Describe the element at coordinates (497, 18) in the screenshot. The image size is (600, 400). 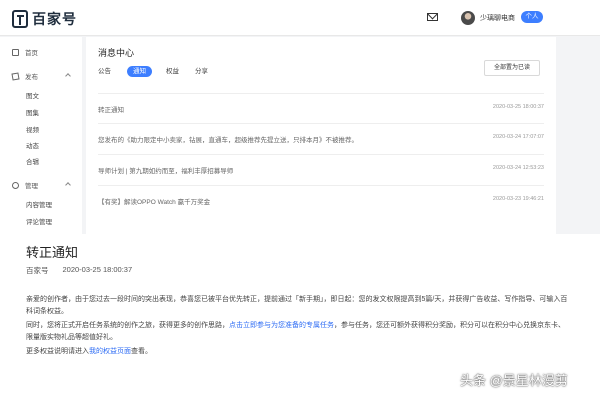
I see `user-name: 少璃聊电商` at that location.